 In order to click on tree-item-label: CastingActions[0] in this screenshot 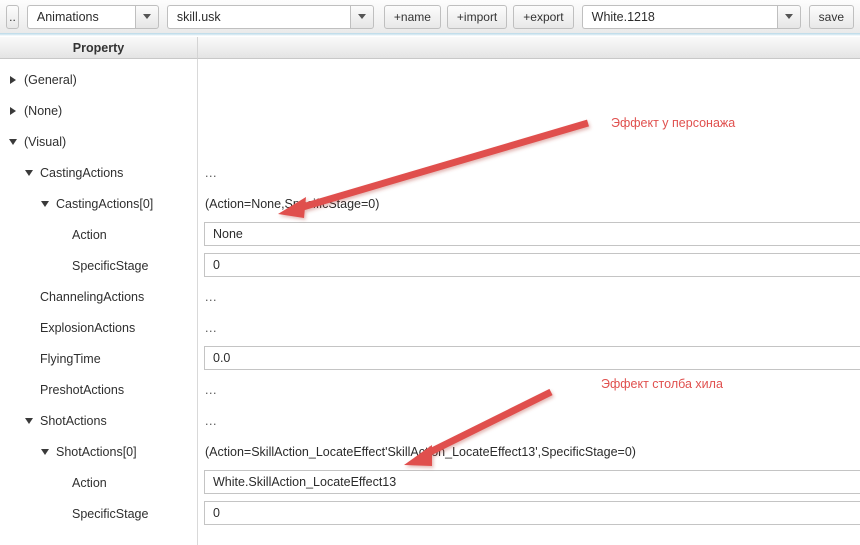, I will do `click(105, 203)`.